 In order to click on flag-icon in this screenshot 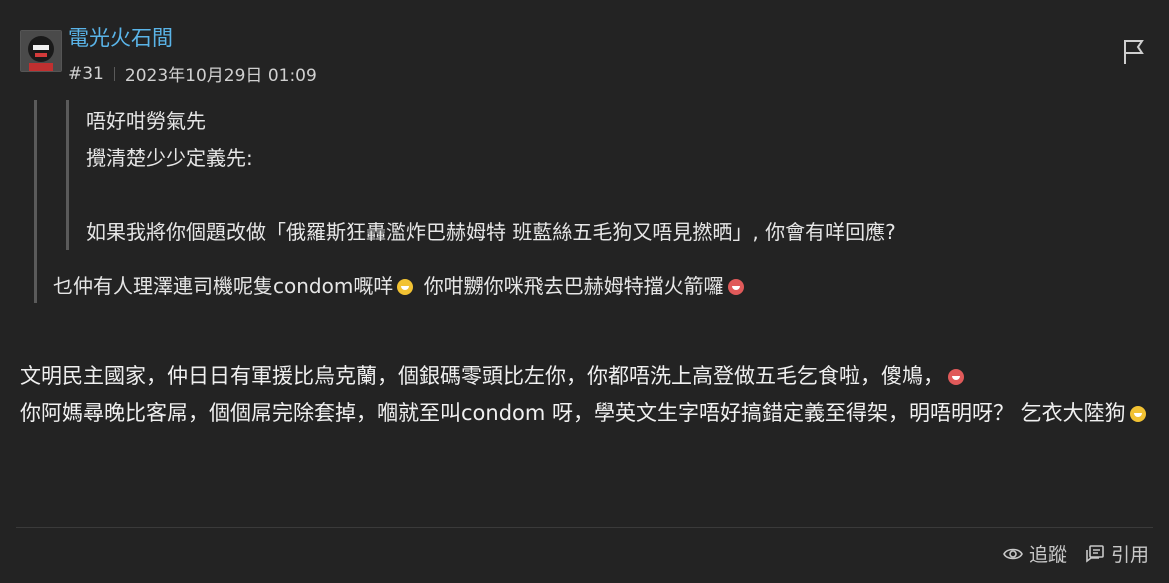, I will do `click(1134, 51)`.